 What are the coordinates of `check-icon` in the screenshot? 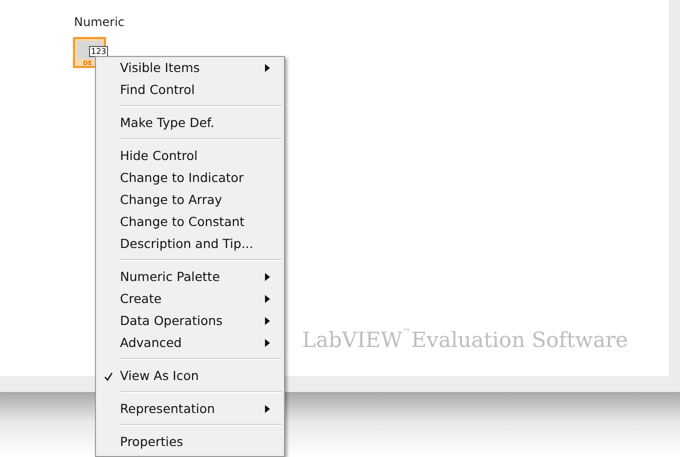 It's located at (108, 376).